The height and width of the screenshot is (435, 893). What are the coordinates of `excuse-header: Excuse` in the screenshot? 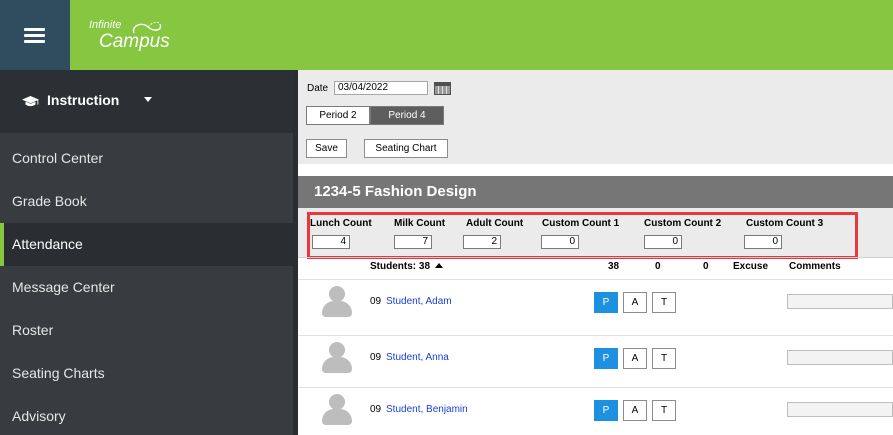 It's located at (751, 266).